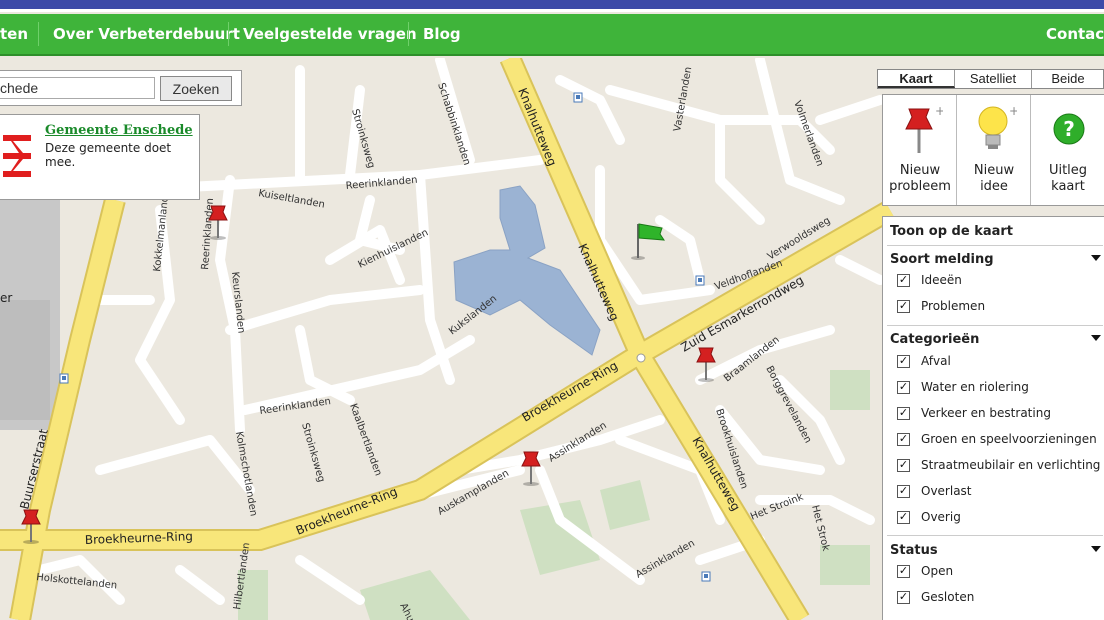  I want to click on help-icon: ?, so click(1069, 129).